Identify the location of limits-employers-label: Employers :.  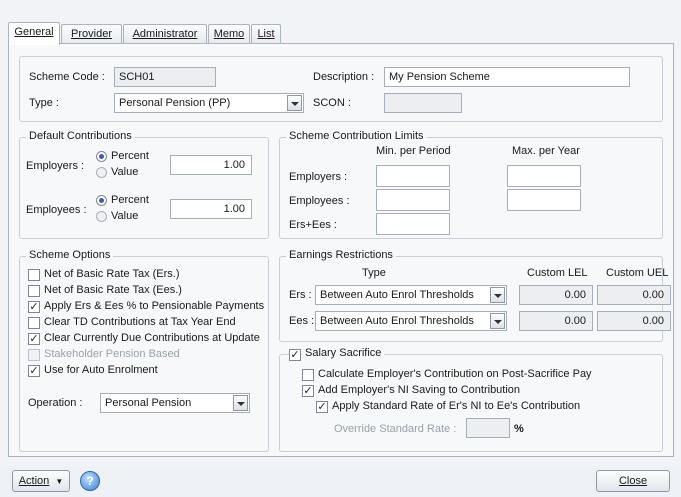
(318, 177).